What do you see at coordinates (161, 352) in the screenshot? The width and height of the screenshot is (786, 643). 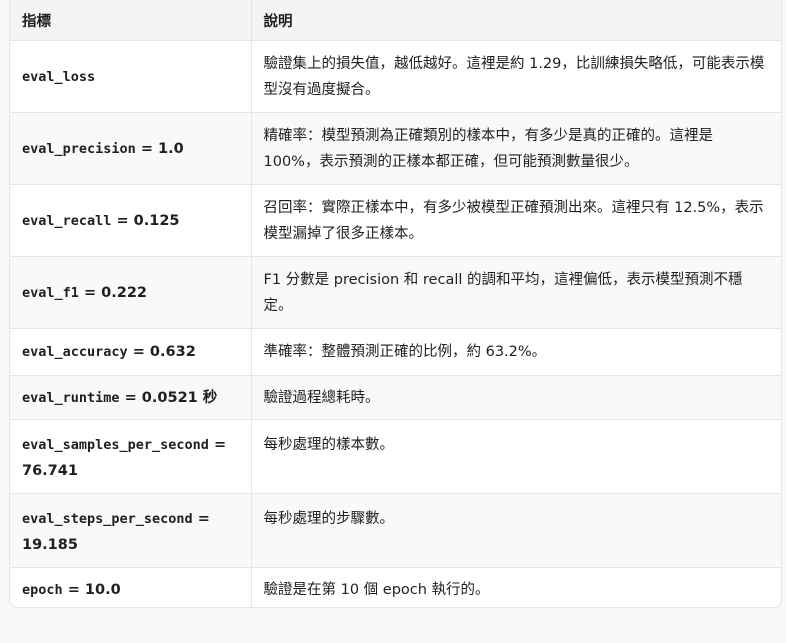 I see `metric-value: = 0.632` at bounding box center [161, 352].